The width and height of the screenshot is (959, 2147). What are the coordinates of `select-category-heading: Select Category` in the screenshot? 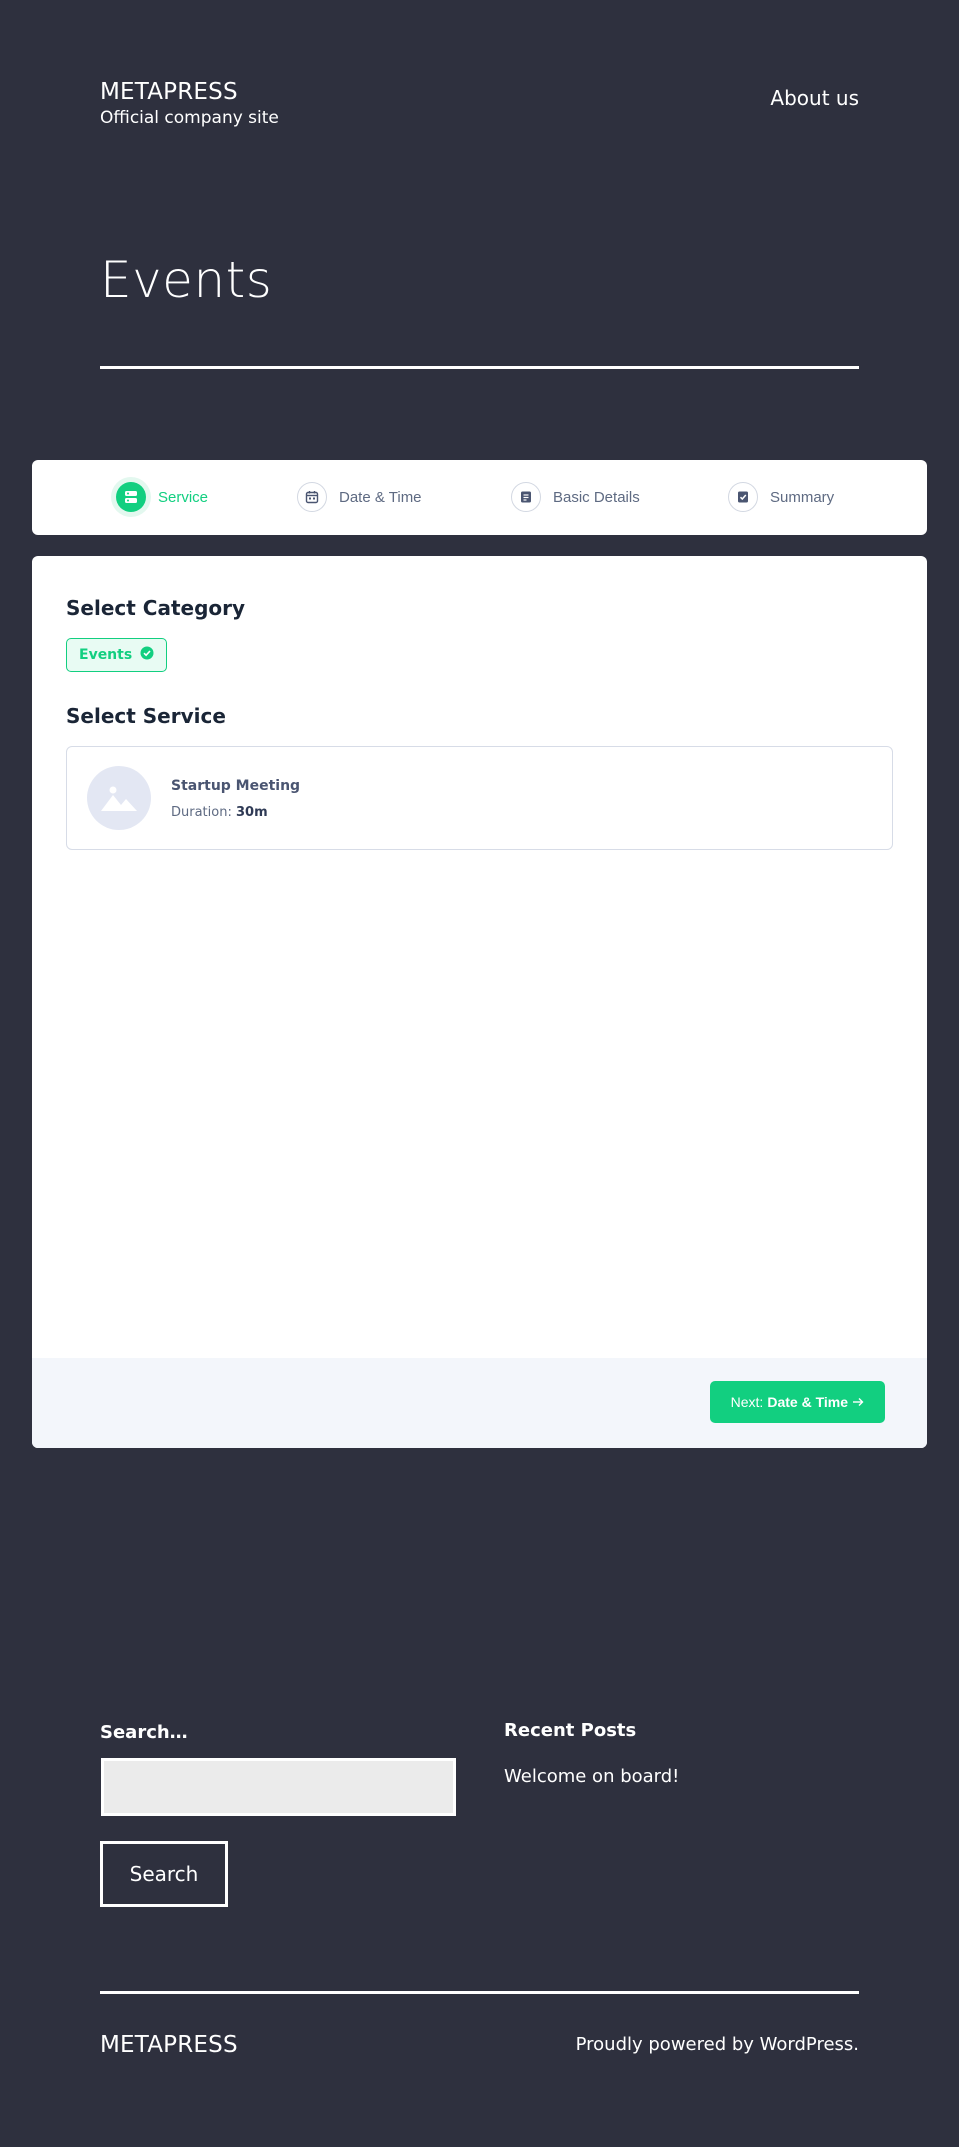 It's located at (156, 608).